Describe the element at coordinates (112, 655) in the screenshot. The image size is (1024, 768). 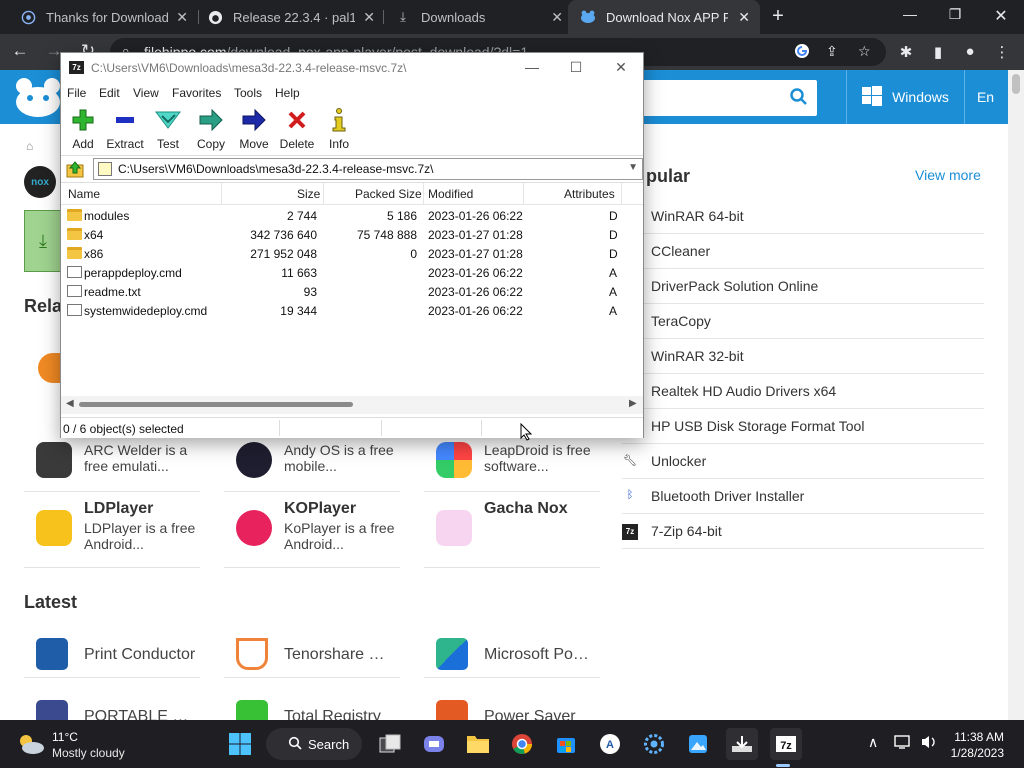
I see `latest-app-item: Print Conductor` at that location.